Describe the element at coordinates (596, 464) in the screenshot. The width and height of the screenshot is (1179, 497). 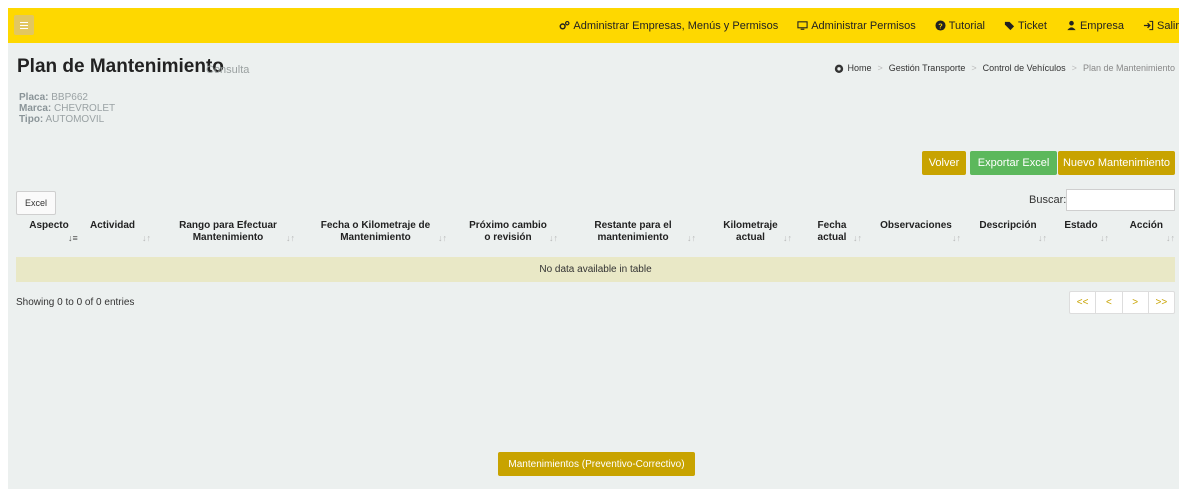
I see `mantenimientos-button: Mantenimientos (Preventivo-Correctivo)` at that location.